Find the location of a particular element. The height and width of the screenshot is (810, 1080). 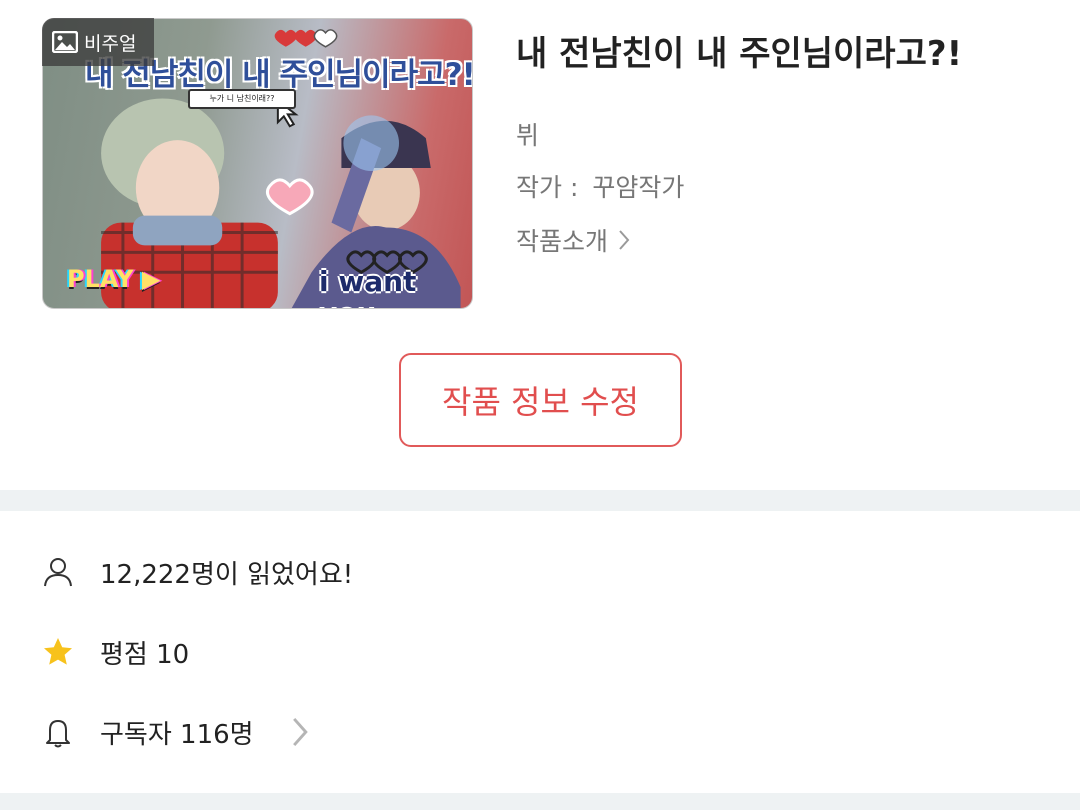

rating-text: 평점 10 is located at coordinates (145, 654).